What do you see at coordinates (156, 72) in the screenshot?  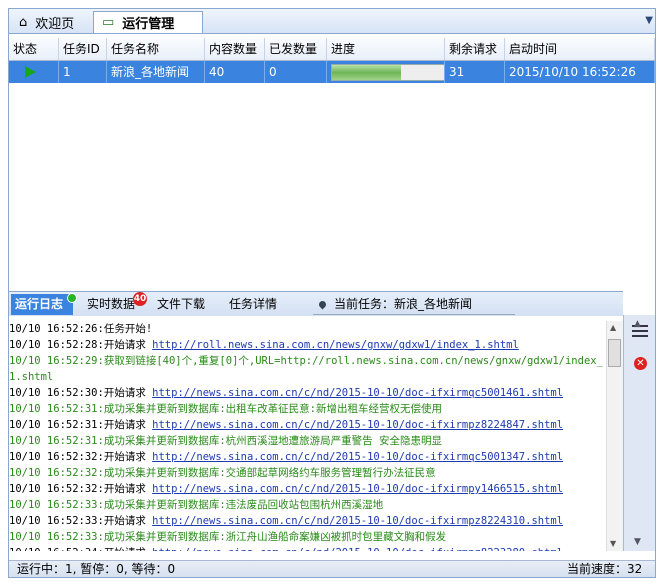 I see `task-name-cell: 新浪_各地新闻` at bounding box center [156, 72].